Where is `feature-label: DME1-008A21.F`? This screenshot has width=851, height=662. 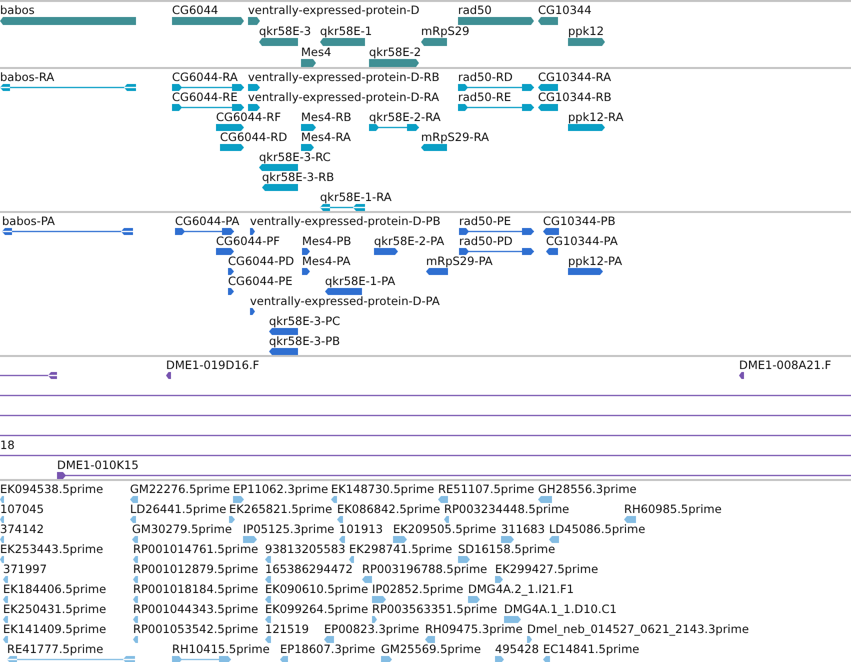
feature-label: DME1-008A21.F is located at coordinates (785, 365).